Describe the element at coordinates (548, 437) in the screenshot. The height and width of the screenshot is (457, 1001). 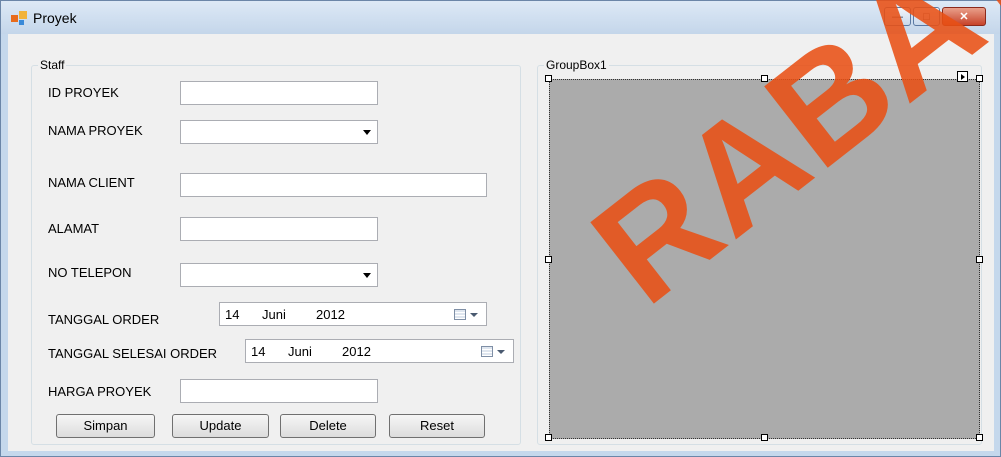
I see `resize-handle-bottom-left` at that location.